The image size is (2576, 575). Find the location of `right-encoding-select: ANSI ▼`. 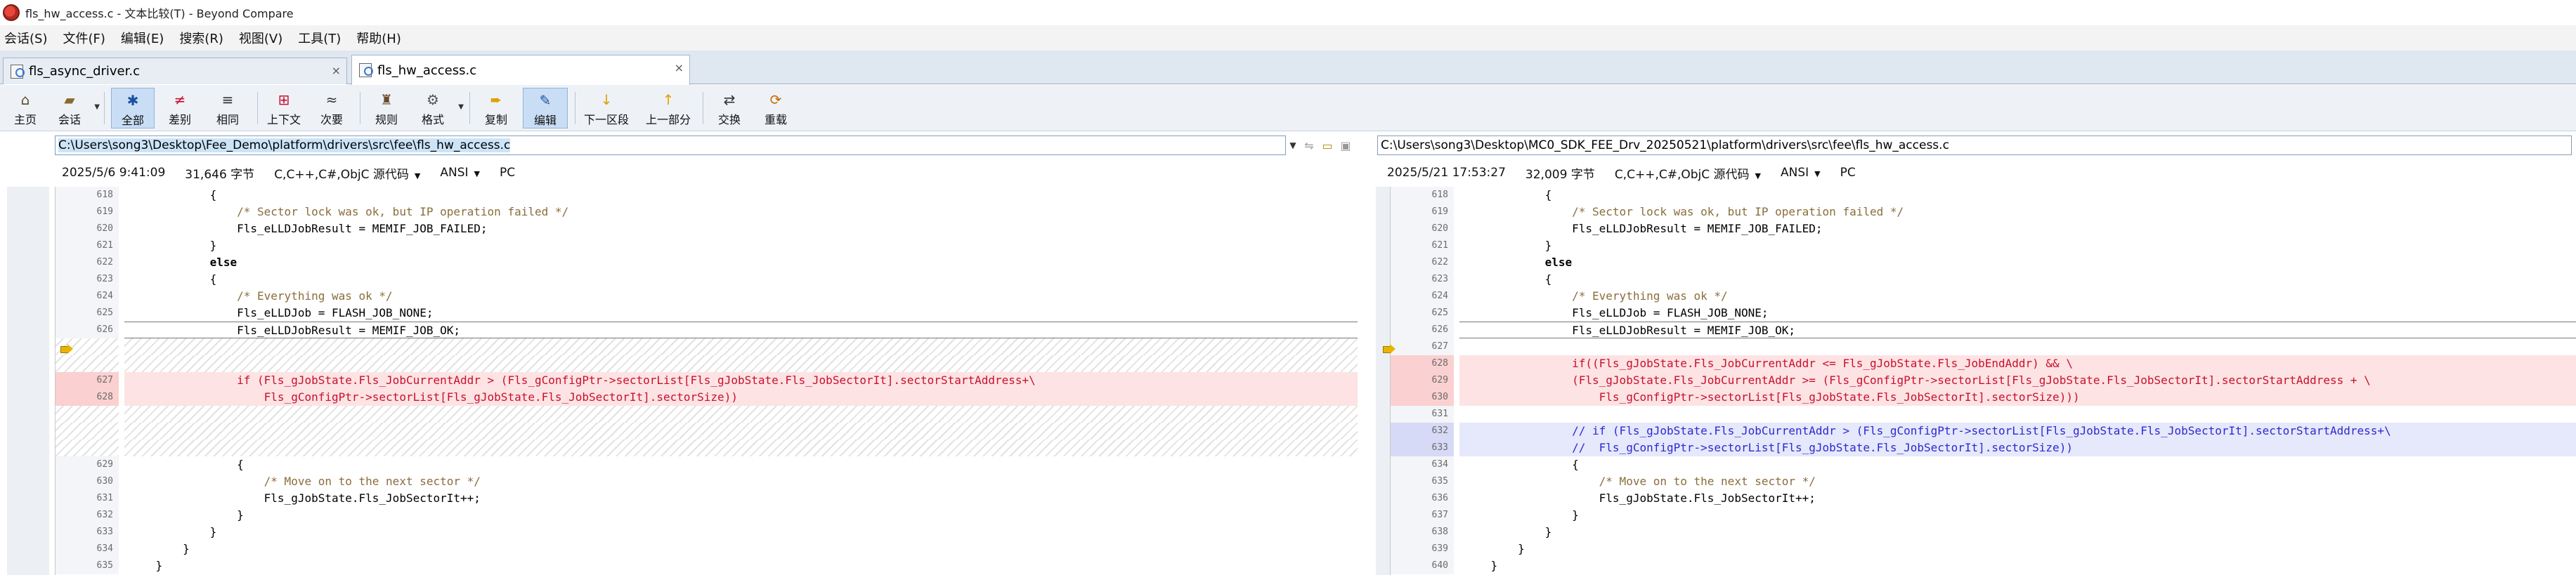

right-encoding-select: ANSI ▼ is located at coordinates (1801, 173).